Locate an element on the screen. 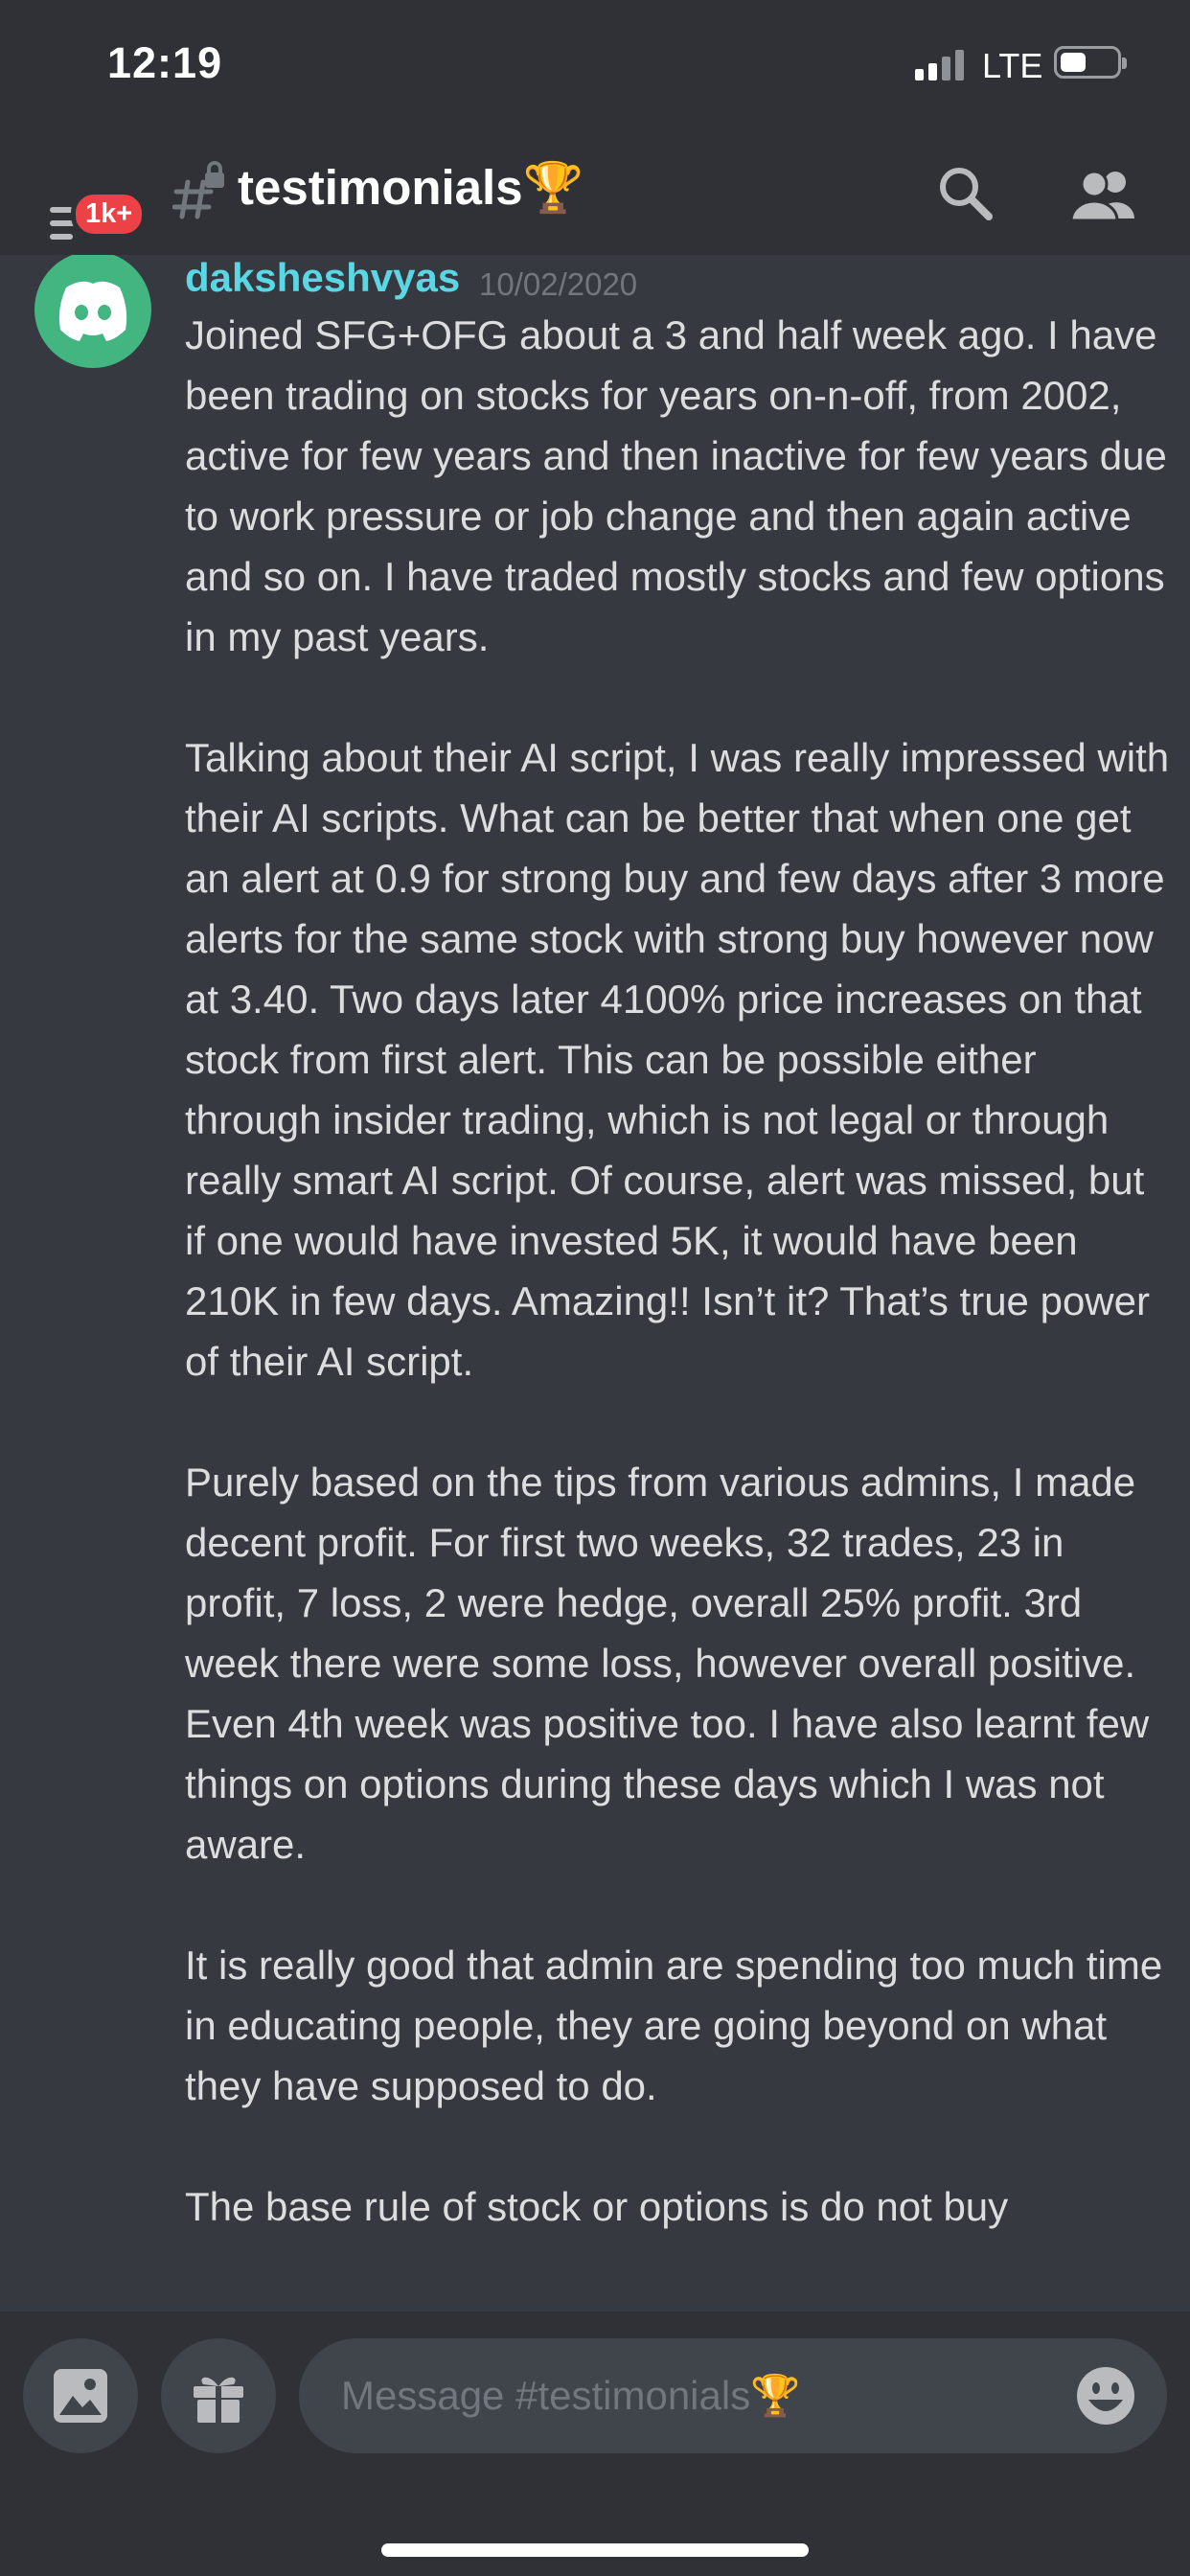 Image resolution: width=1190 pixels, height=2576 pixels. unread-badge: 1k+ is located at coordinates (109, 214).